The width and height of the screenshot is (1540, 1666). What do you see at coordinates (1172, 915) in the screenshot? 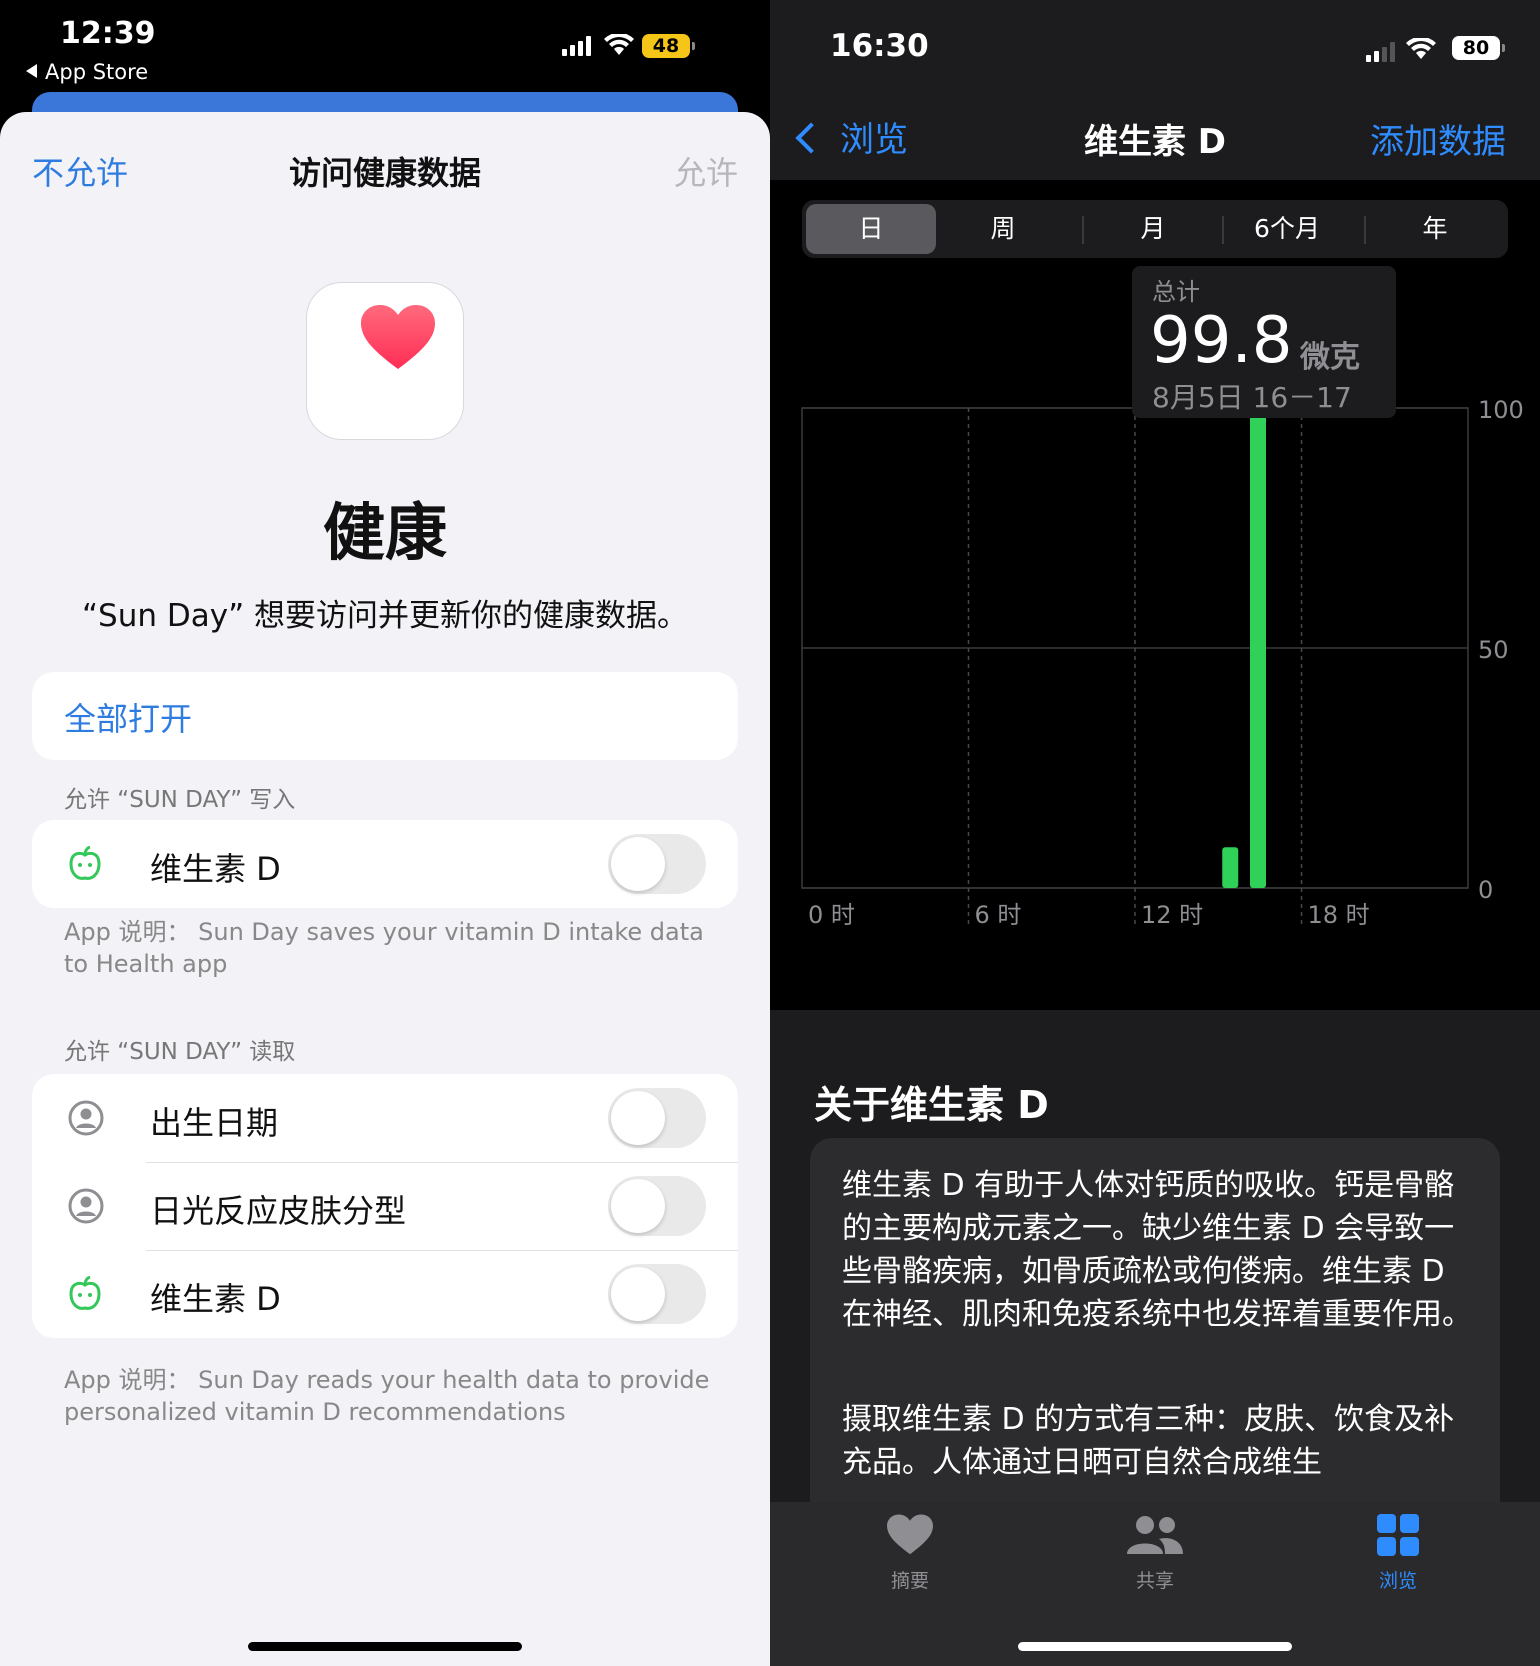
I see `x-tick-label: 12 时` at bounding box center [1172, 915].